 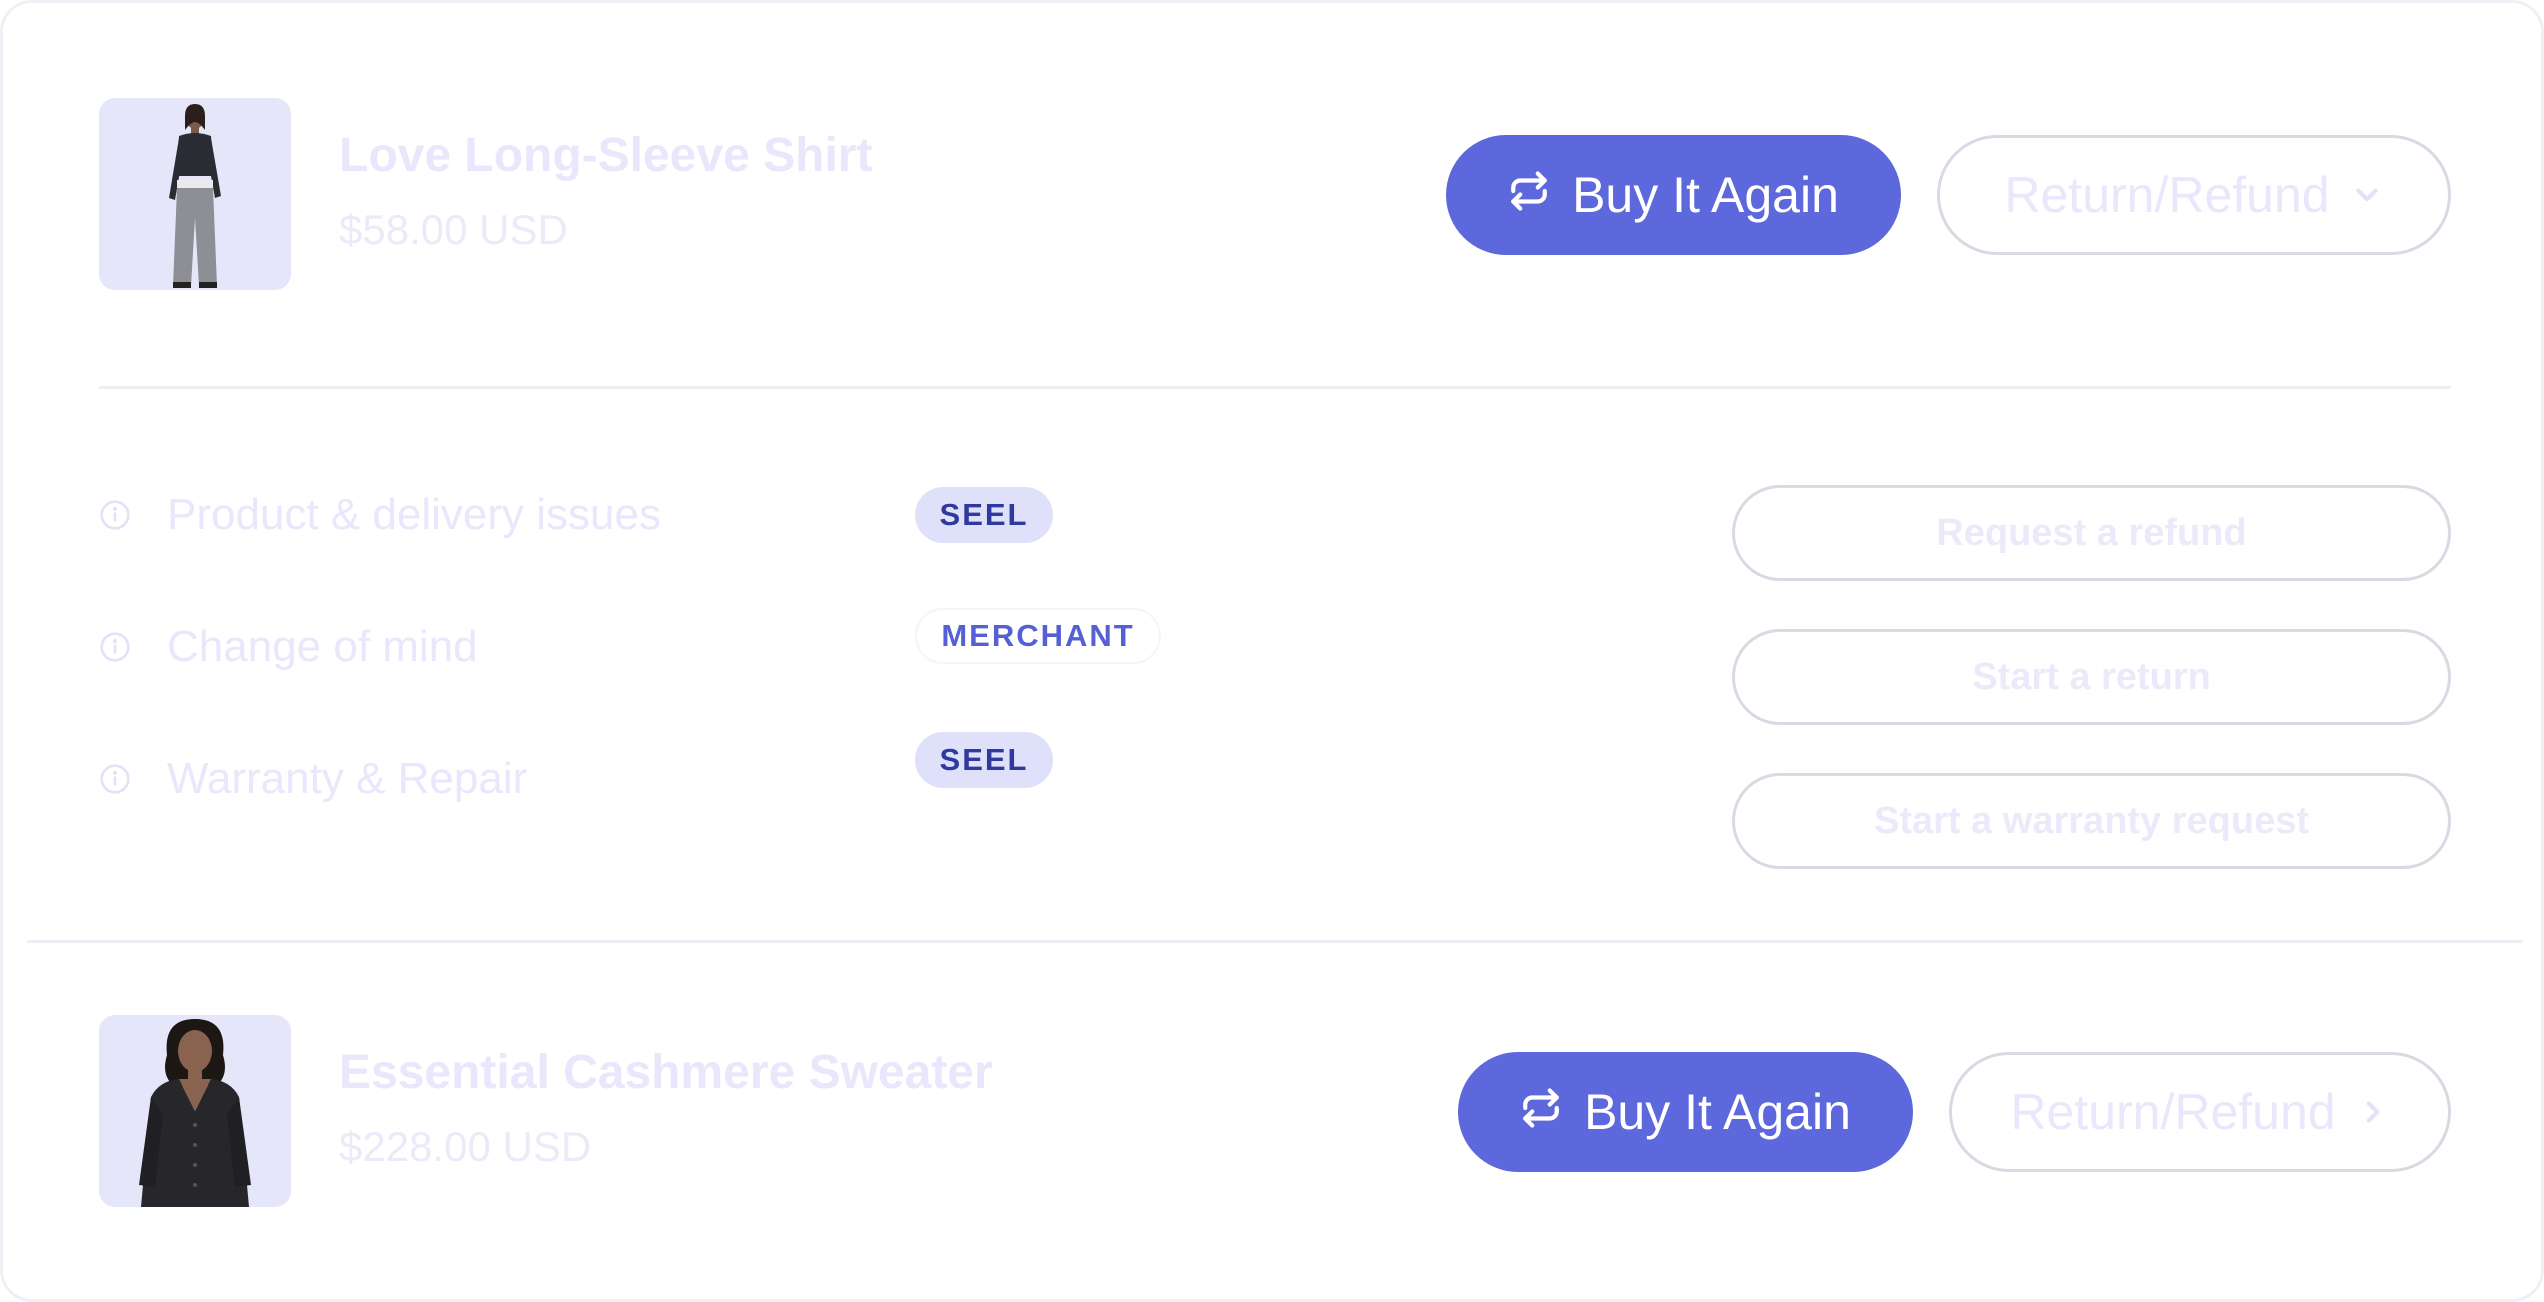 I want to click on issue-label: Warranty & Repair, so click(x=347, y=778).